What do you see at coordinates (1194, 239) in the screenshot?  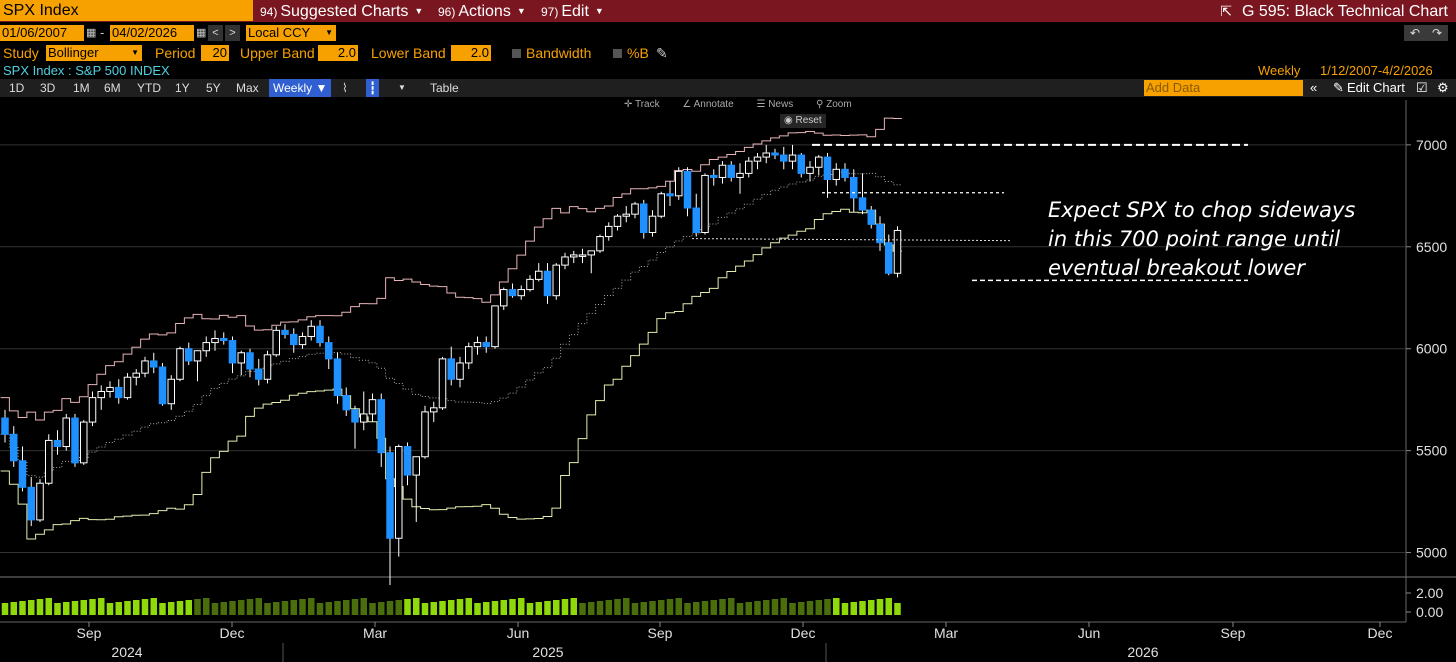 I see `annotation-line: in this 700 point range until` at bounding box center [1194, 239].